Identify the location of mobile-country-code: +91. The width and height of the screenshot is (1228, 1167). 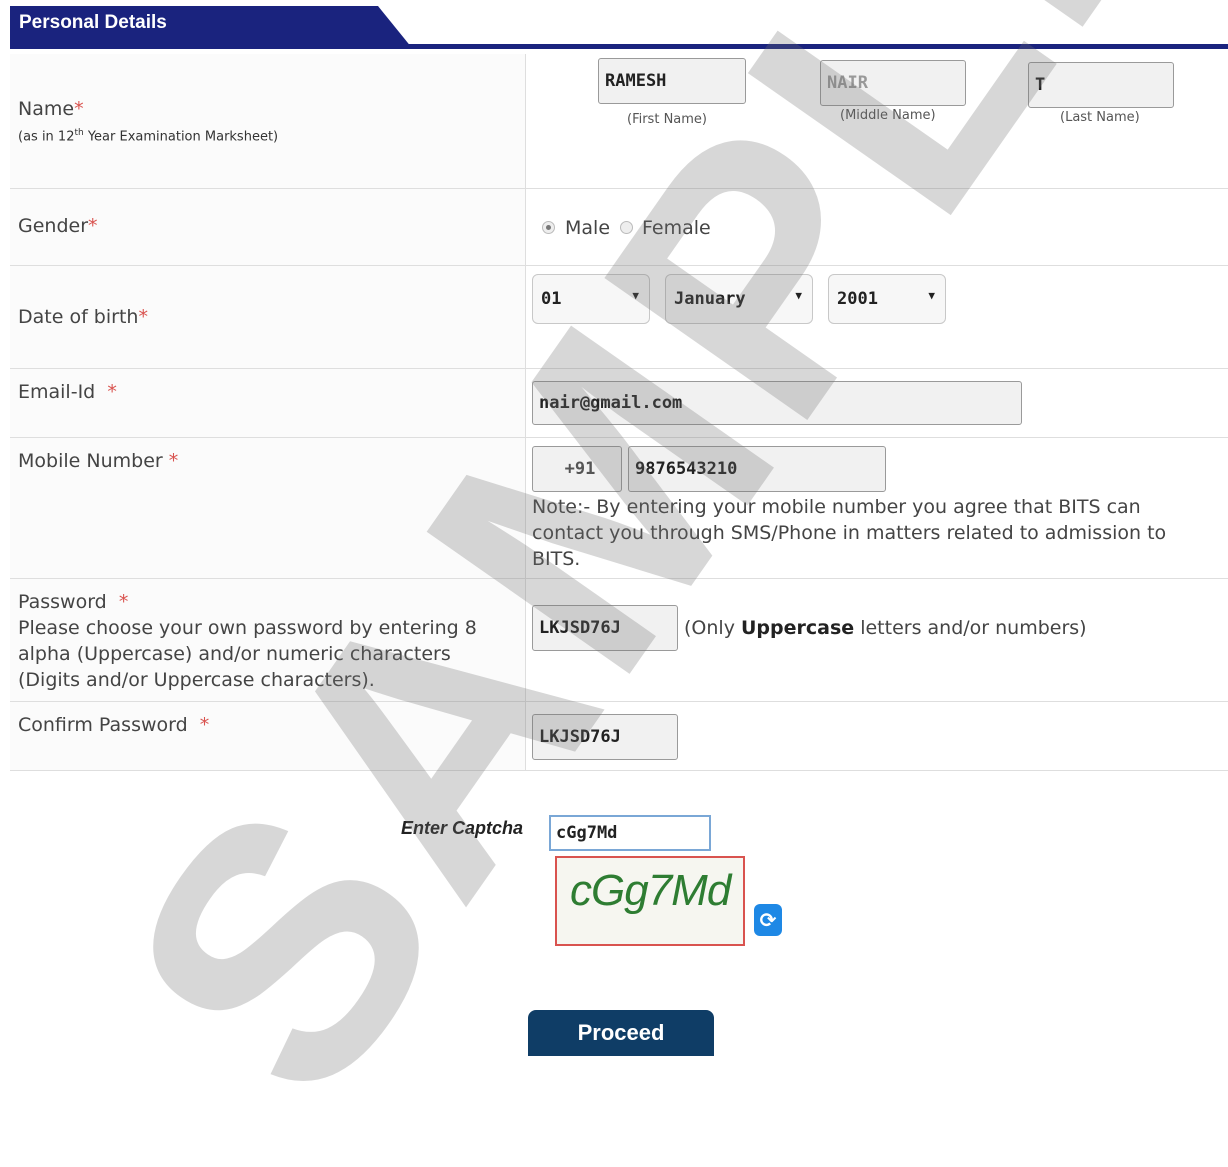
(577, 469).